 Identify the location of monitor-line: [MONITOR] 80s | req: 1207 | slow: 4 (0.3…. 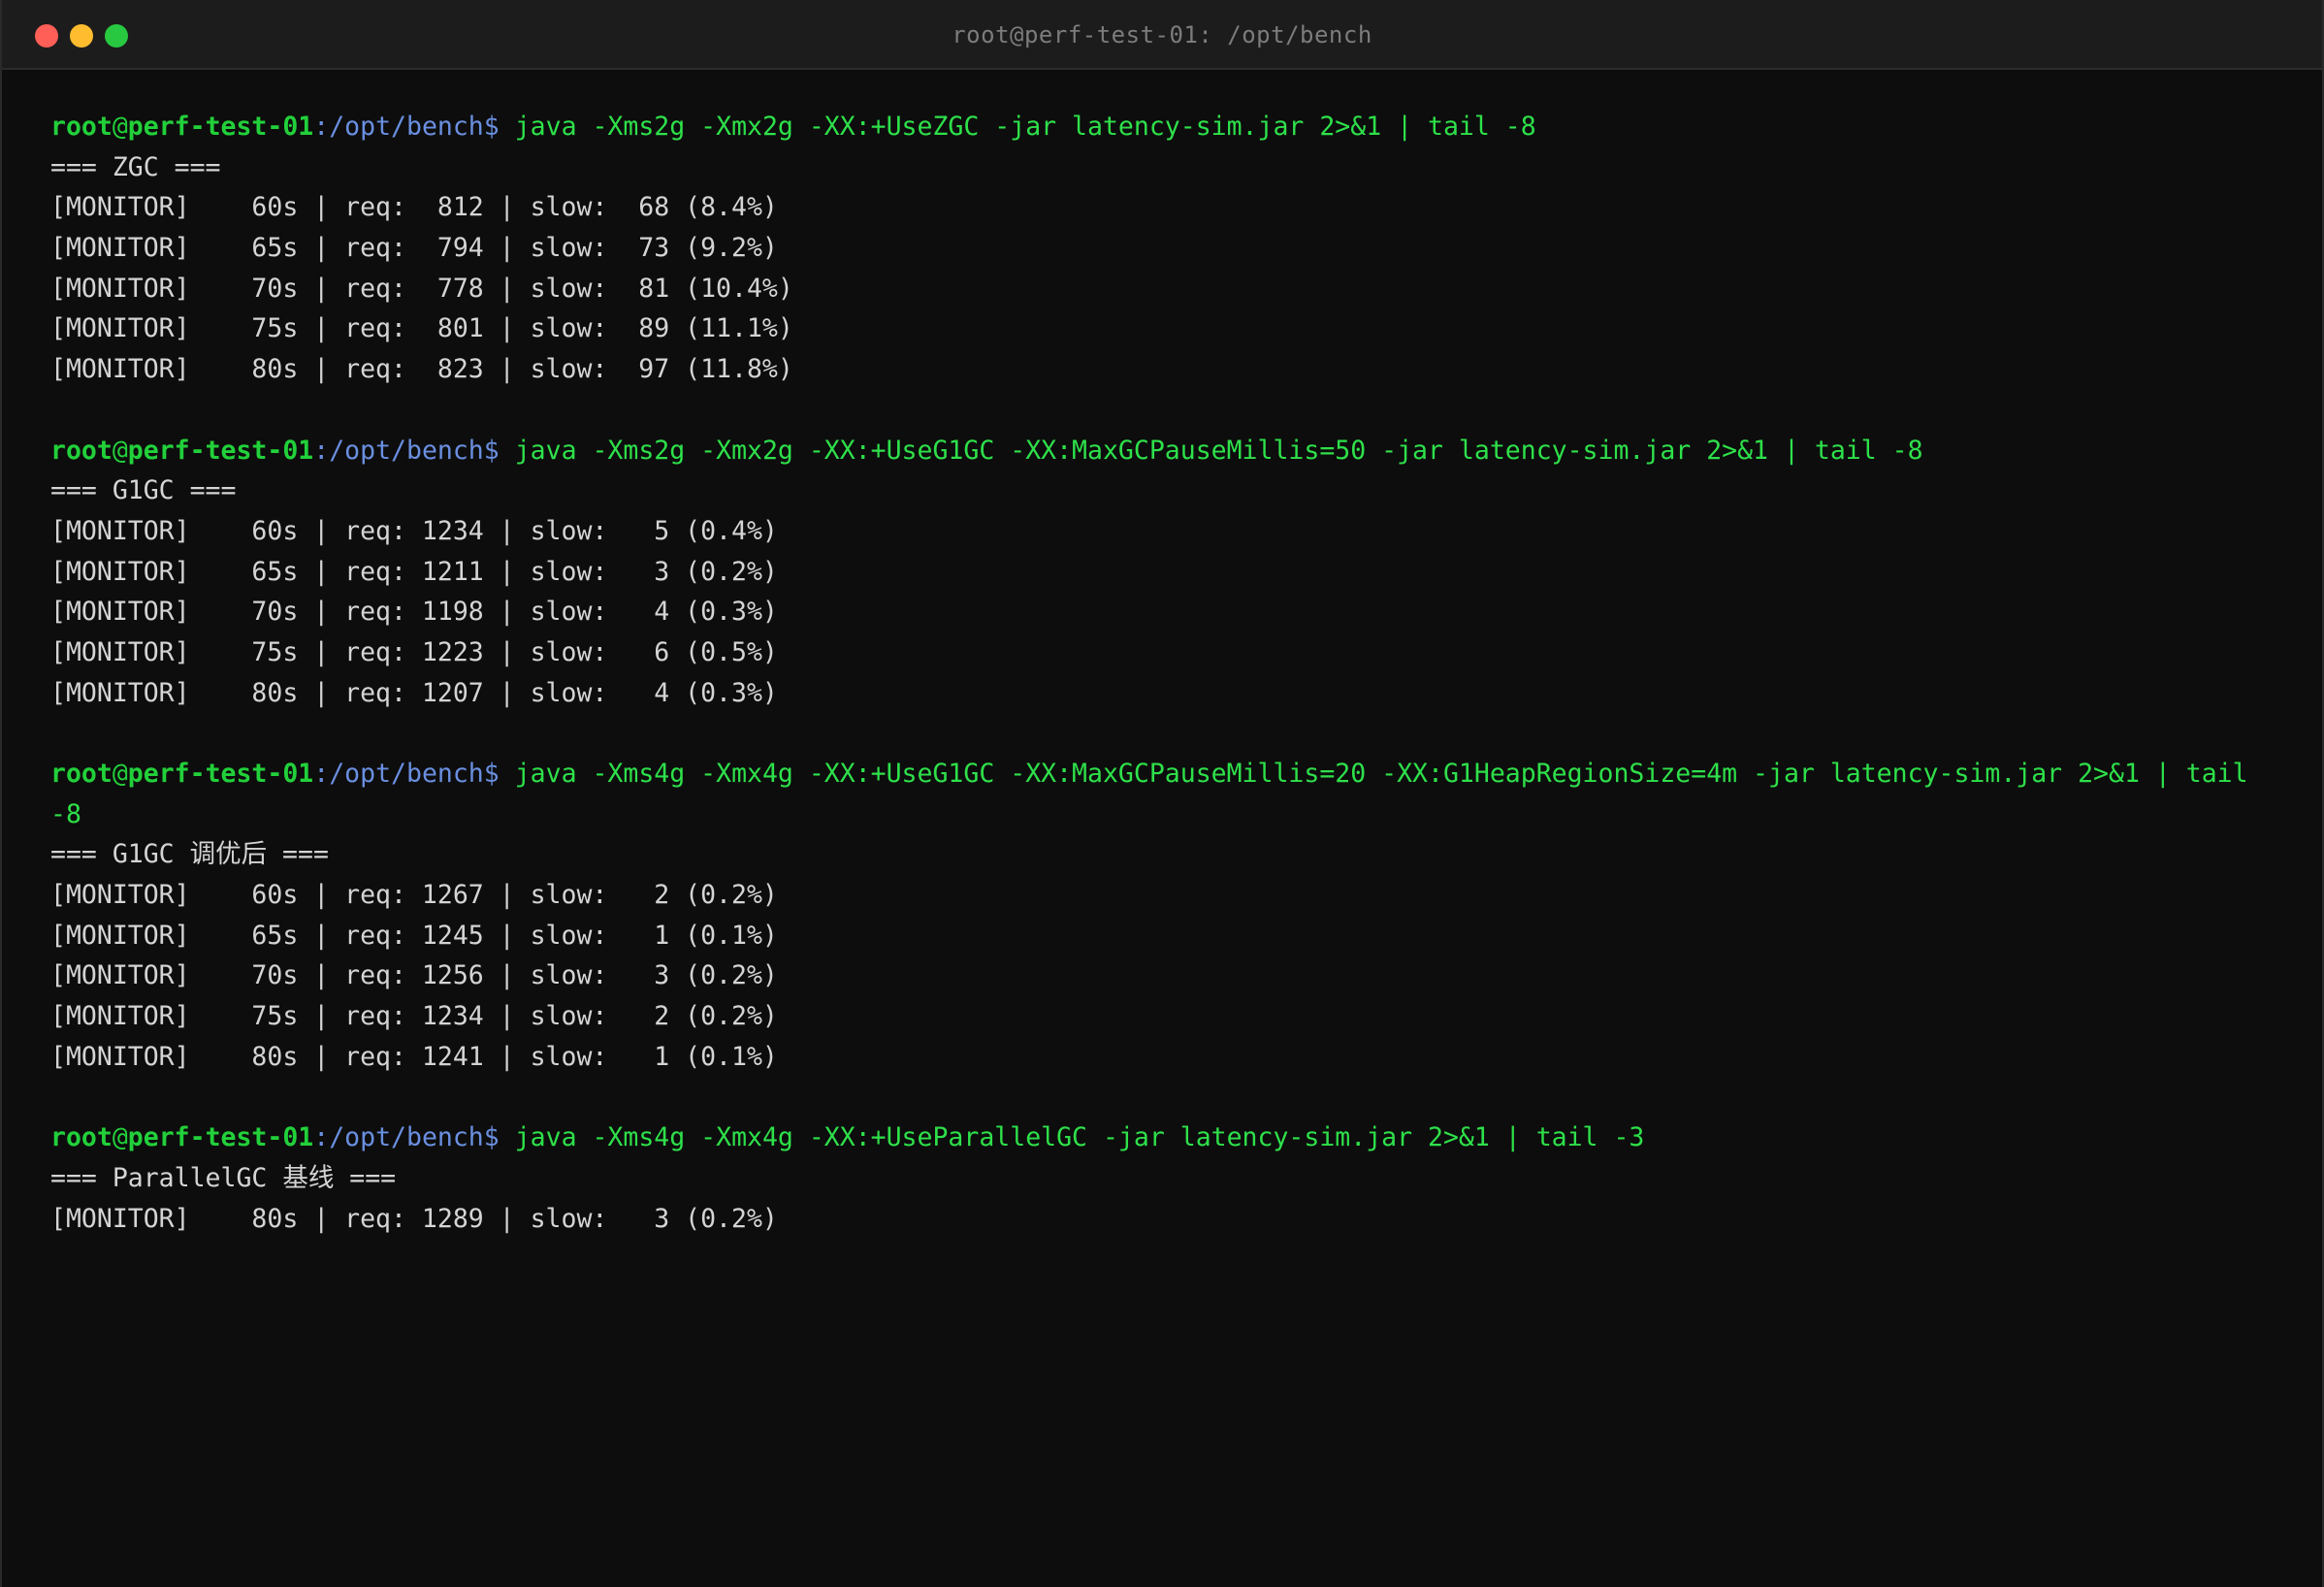
(414, 692).